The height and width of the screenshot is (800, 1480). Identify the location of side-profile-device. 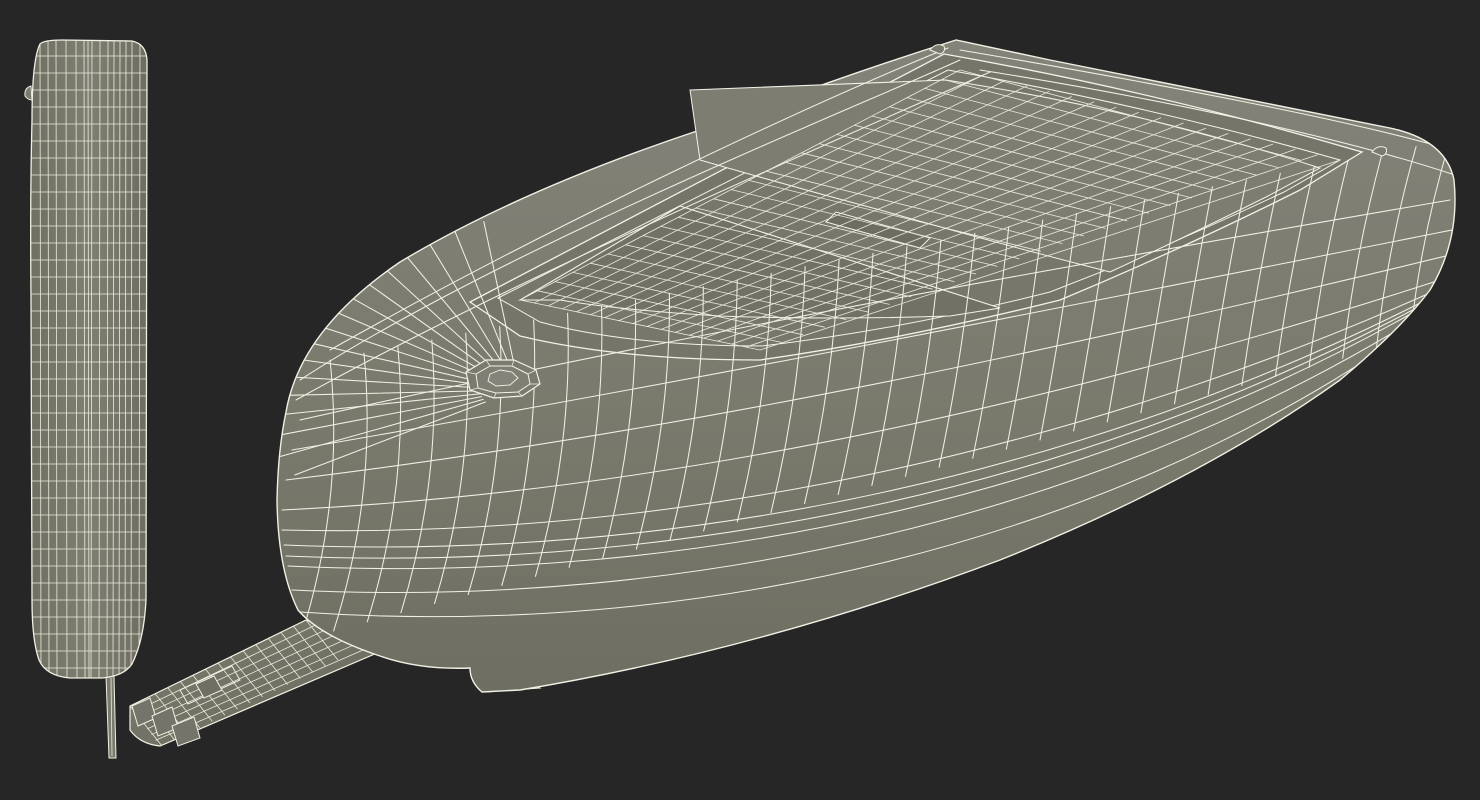
(86, 399).